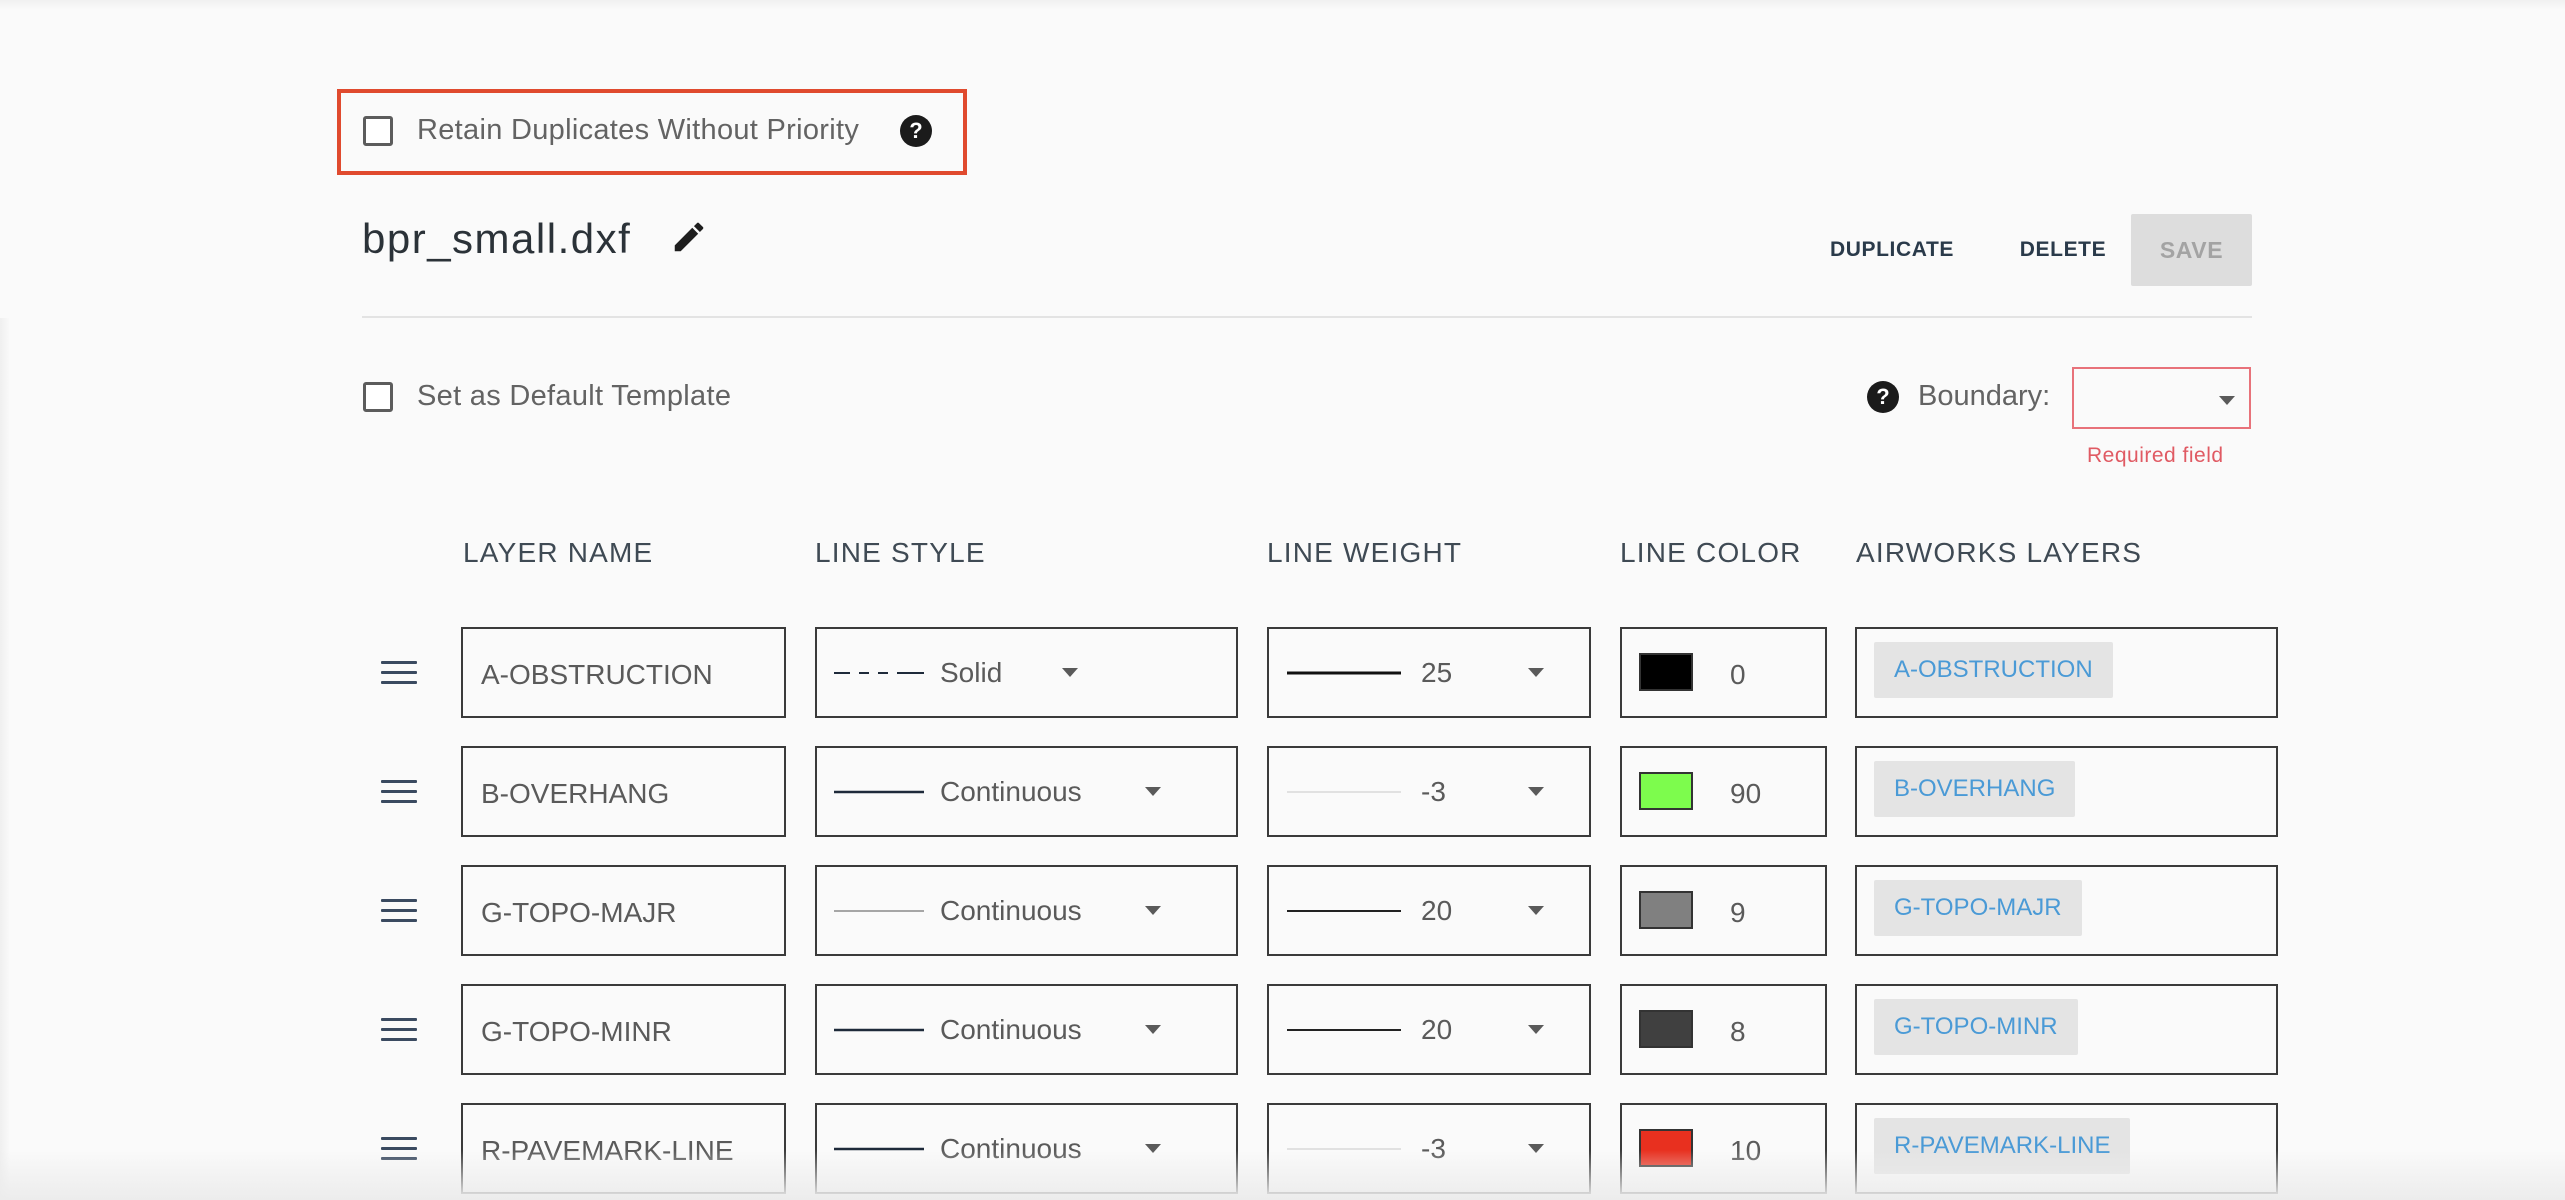 The width and height of the screenshot is (2565, 1200). I want to click on line-color-picker: 10, so click(1723, 1148).